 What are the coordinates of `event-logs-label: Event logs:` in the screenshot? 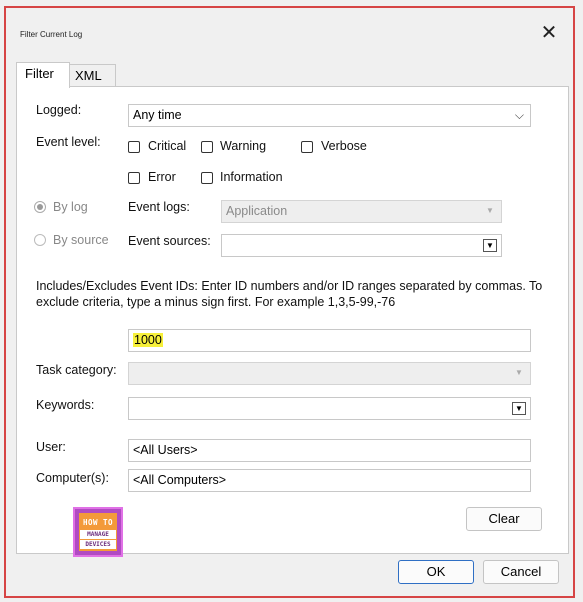 It's located at (159, 207).